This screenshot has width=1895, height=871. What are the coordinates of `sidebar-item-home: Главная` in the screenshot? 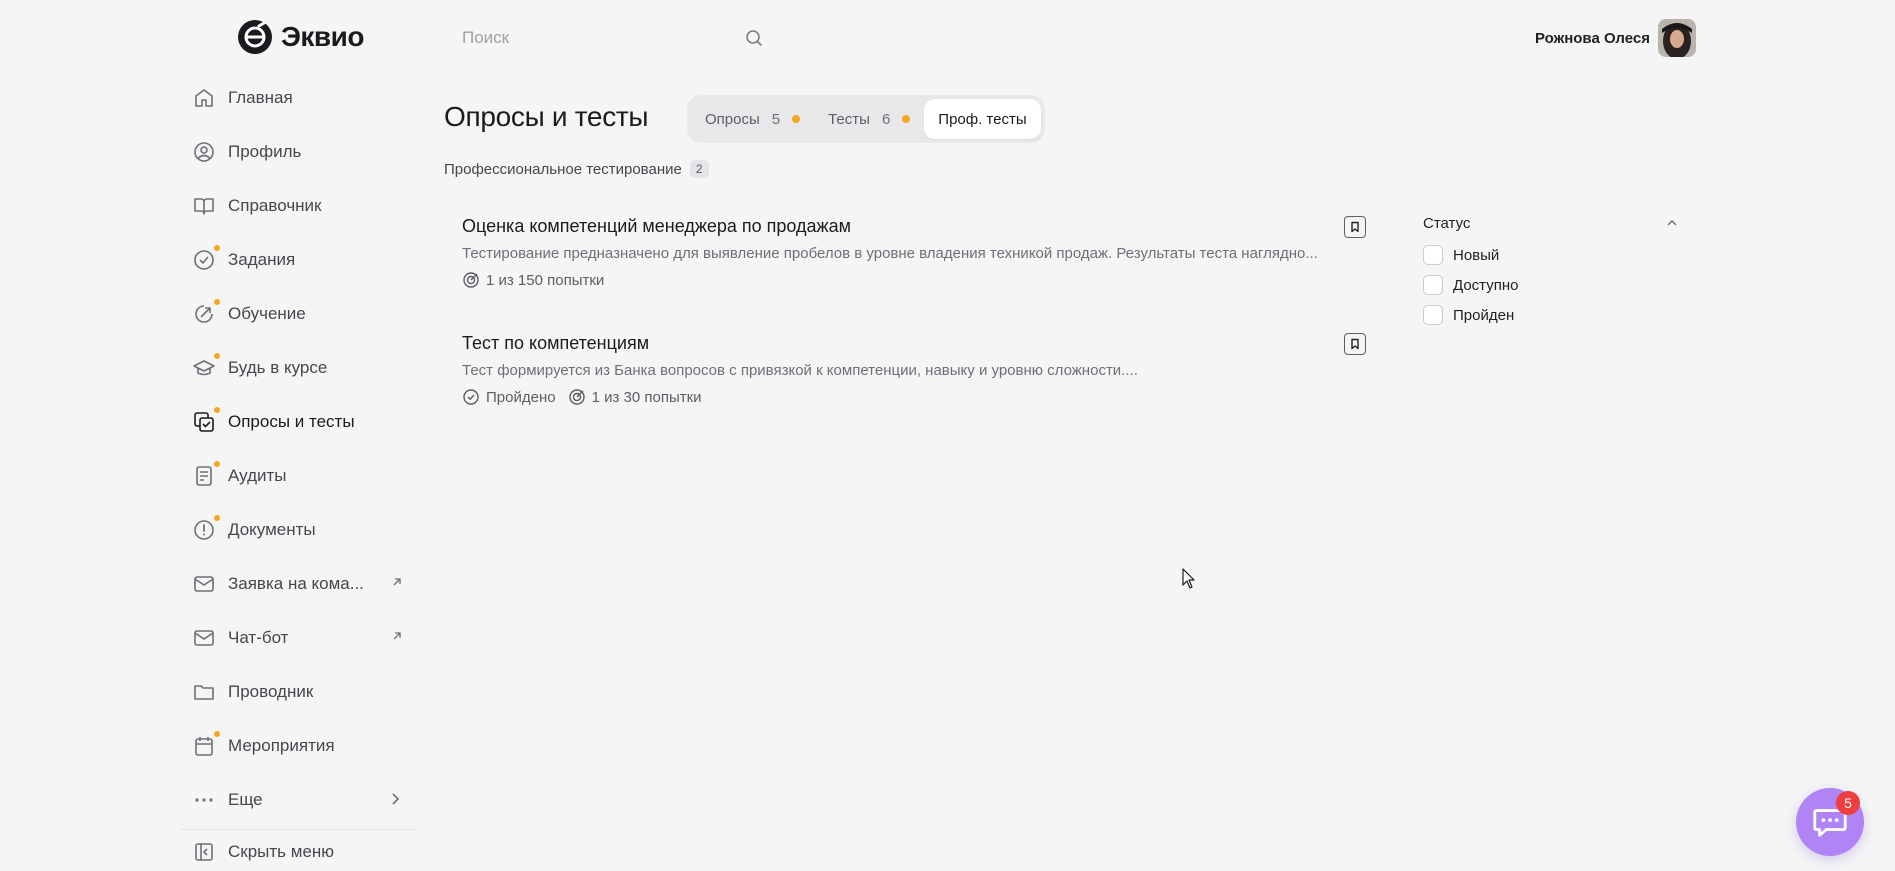 It's located at (298, 98).